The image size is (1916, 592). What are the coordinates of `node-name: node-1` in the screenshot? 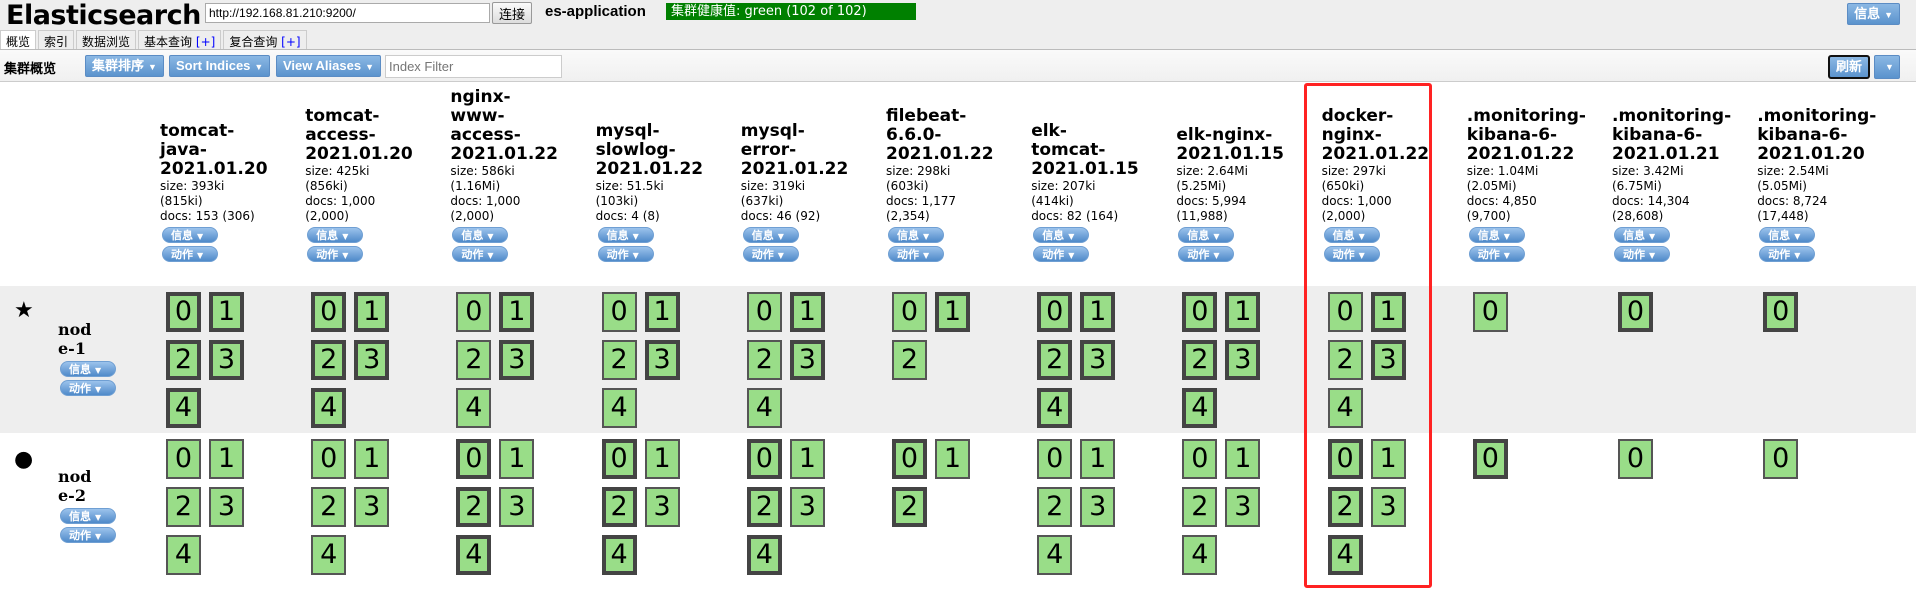 It's located at (78, 339).